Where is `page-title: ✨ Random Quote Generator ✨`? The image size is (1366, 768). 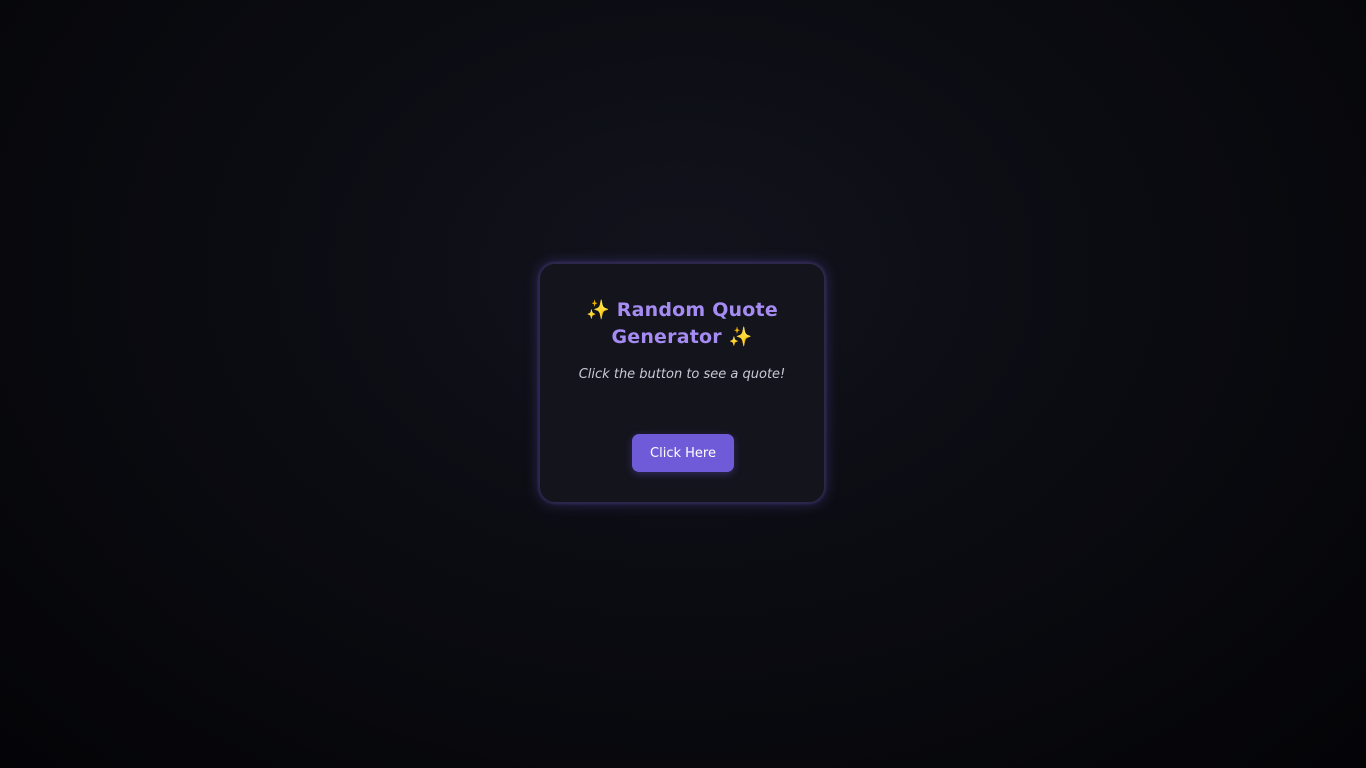 page-title: ✨ Random Quote Generator ✨ is located at coordinates (682, 324).